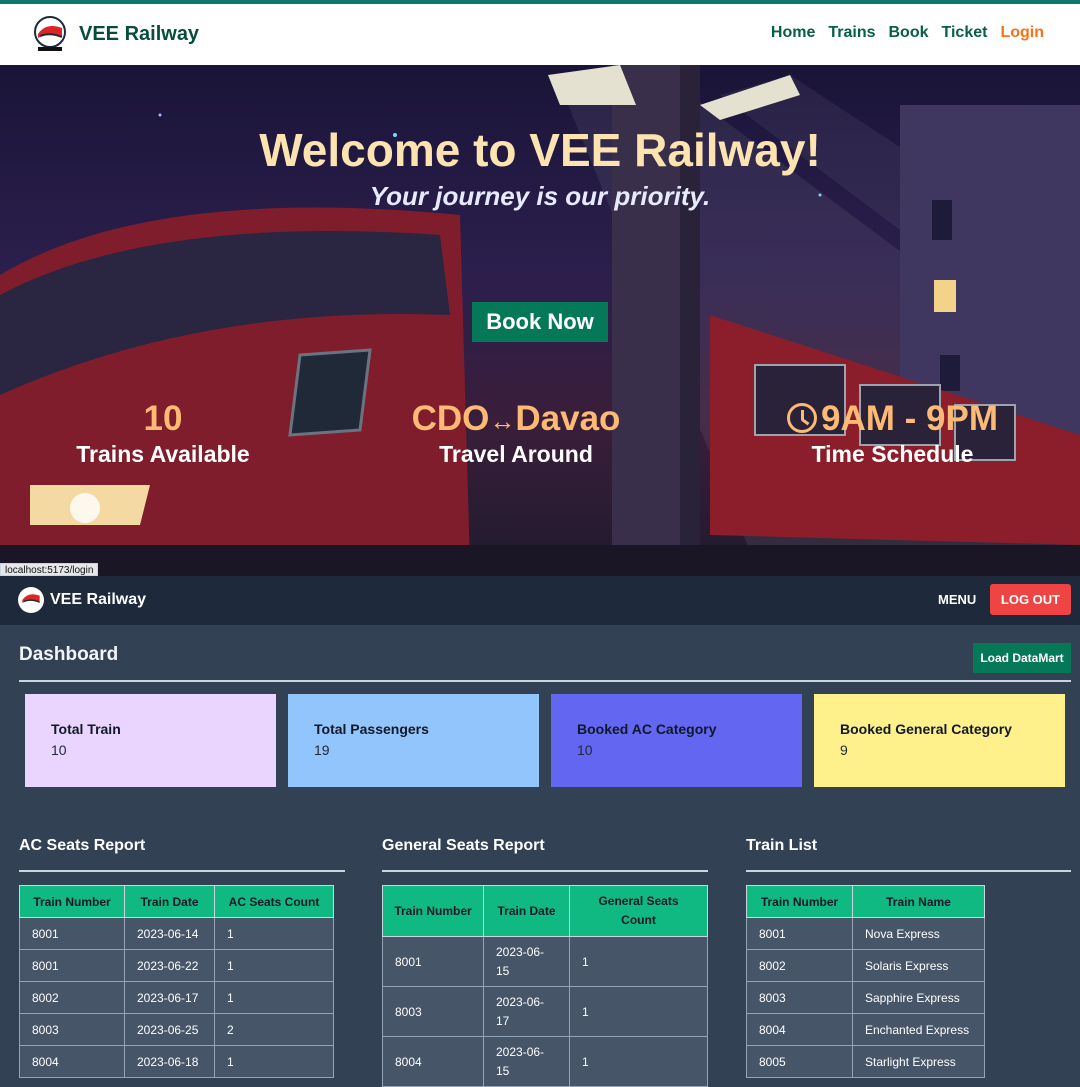 Image resolution: width=1080 pixels, height=1087 pixels. Describe the element at coordinates (463, 845) in the screenshot. I see `general-report-title: General Seats Report` at that location.